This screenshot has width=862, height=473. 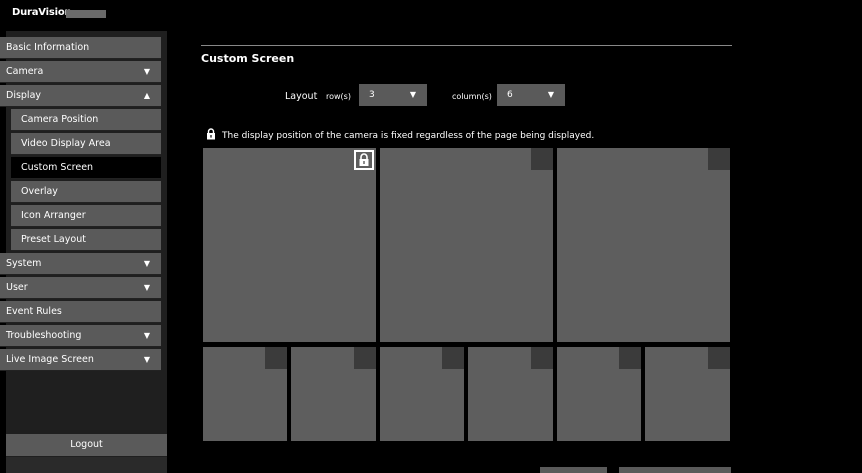 What do you see at coordinates (80, 312) in the screenshot?
I see `sidebar-item-event-rules: Event Rules` at bounding box center [80, 312].